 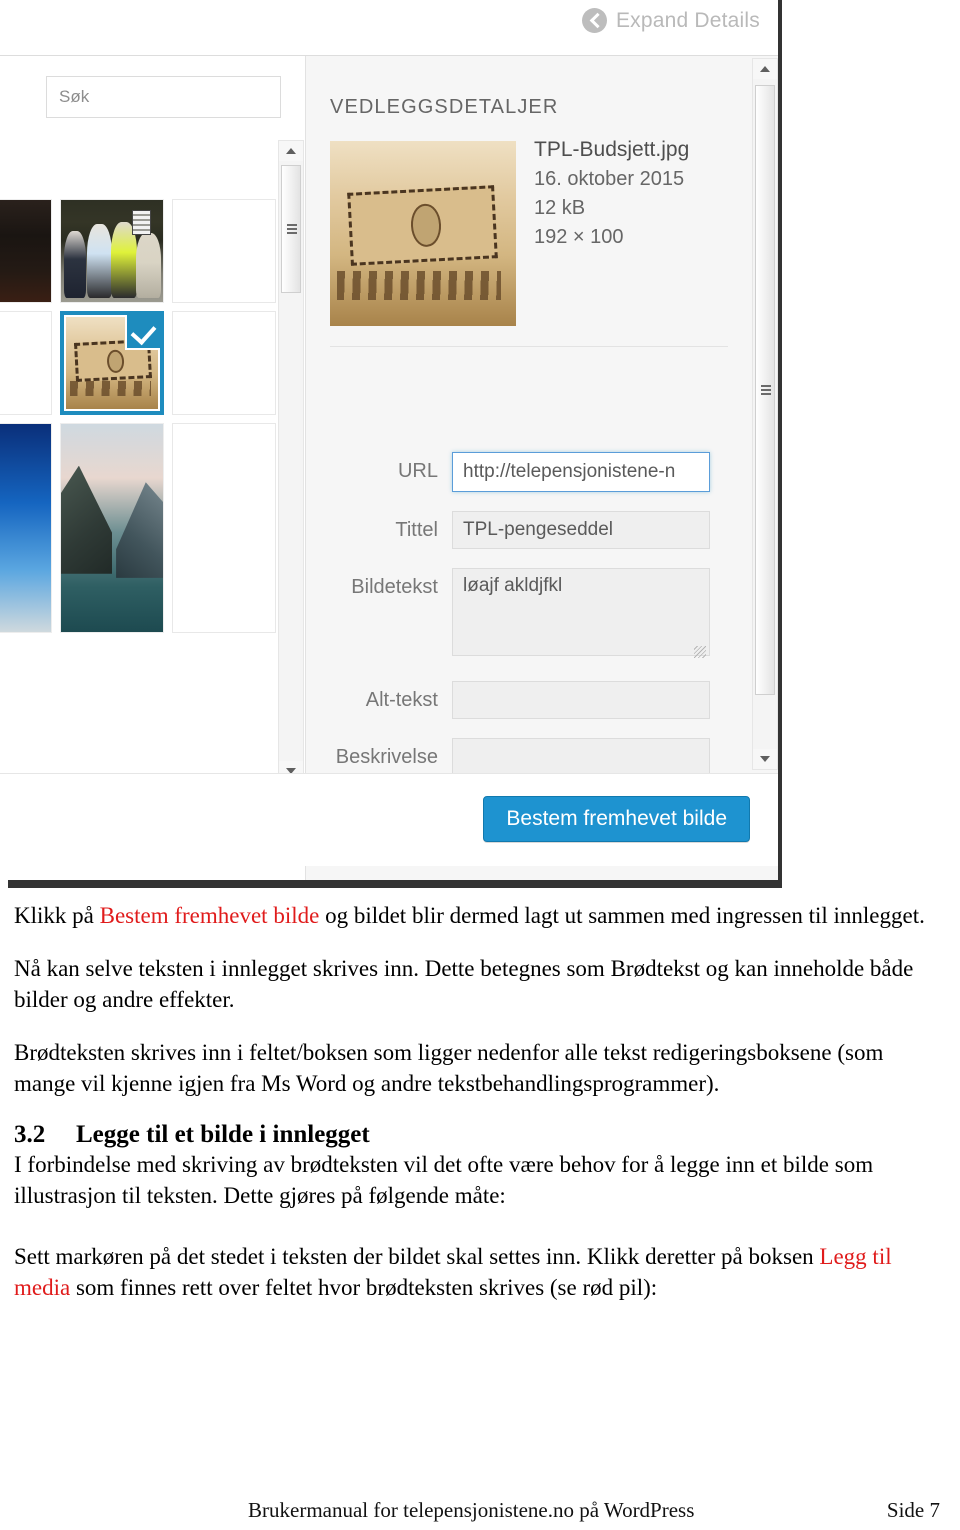 What do you see at coordinates (223, 1134) in the screenshot?
I see `section-title: Legge til et bilde i innlegget` at bounding box center [223, 1134].